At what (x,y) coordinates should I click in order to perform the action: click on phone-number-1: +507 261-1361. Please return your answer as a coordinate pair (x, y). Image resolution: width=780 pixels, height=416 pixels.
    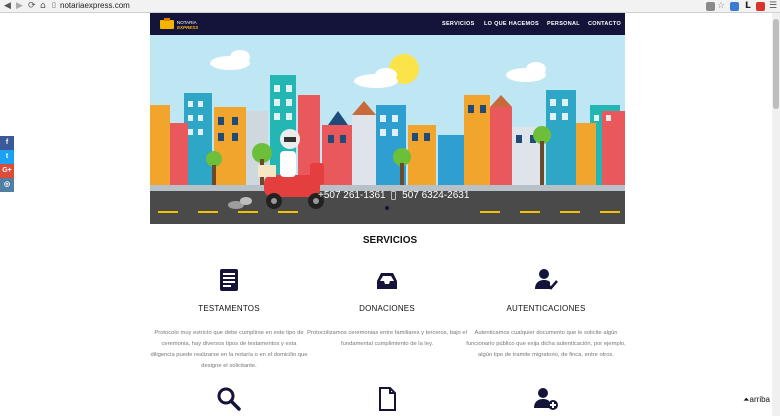
    Looking at the image, I should click on (352, 195).